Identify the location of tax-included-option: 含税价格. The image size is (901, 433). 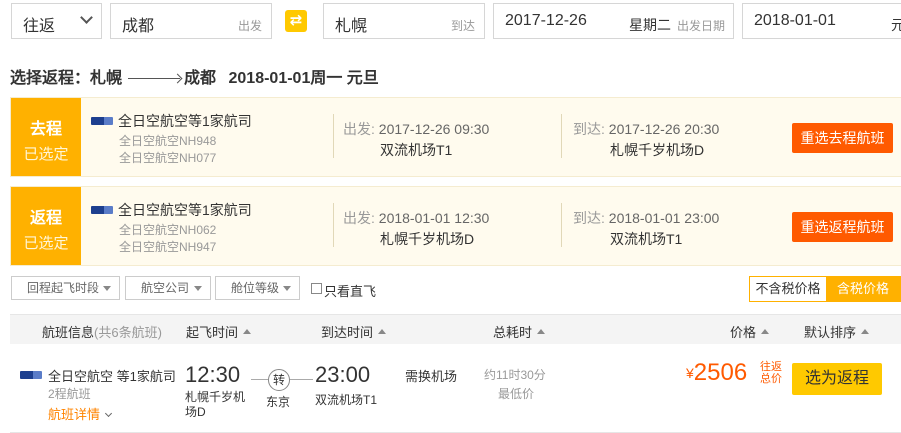
(863, 289).